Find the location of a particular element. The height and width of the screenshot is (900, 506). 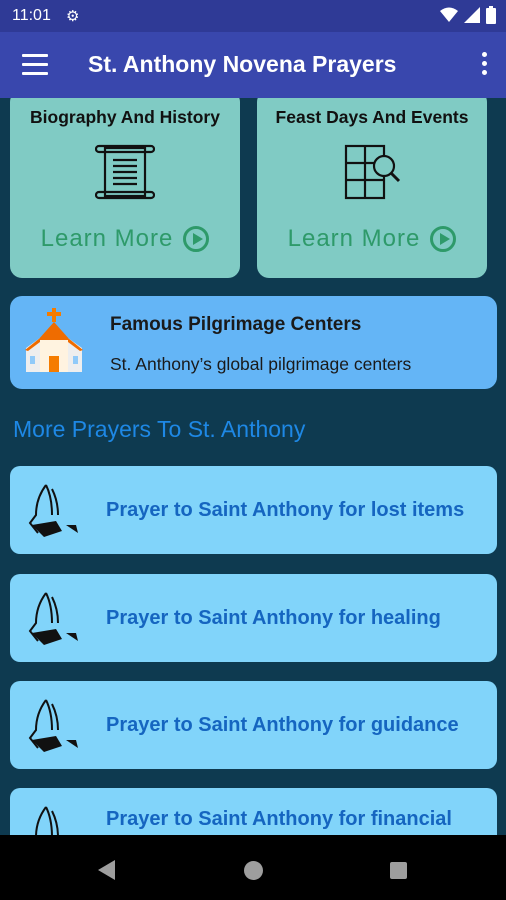

section-title: More Prayers To St. Anthony is located at coordinates (159, 429).